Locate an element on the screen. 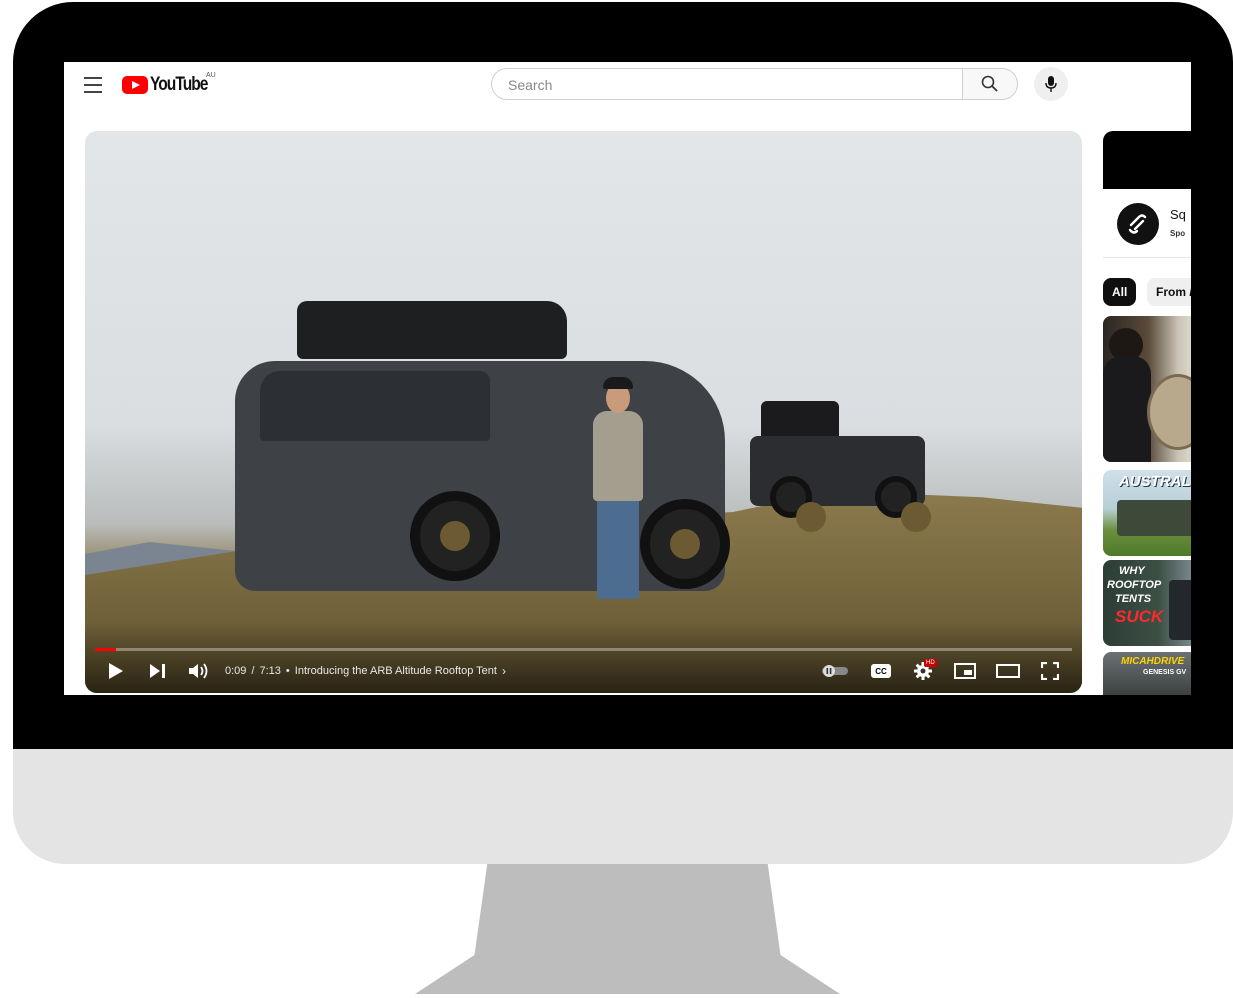 The image size is (1233, 998). video-scene-rooftop-tent is located at coordinates (432, 330).